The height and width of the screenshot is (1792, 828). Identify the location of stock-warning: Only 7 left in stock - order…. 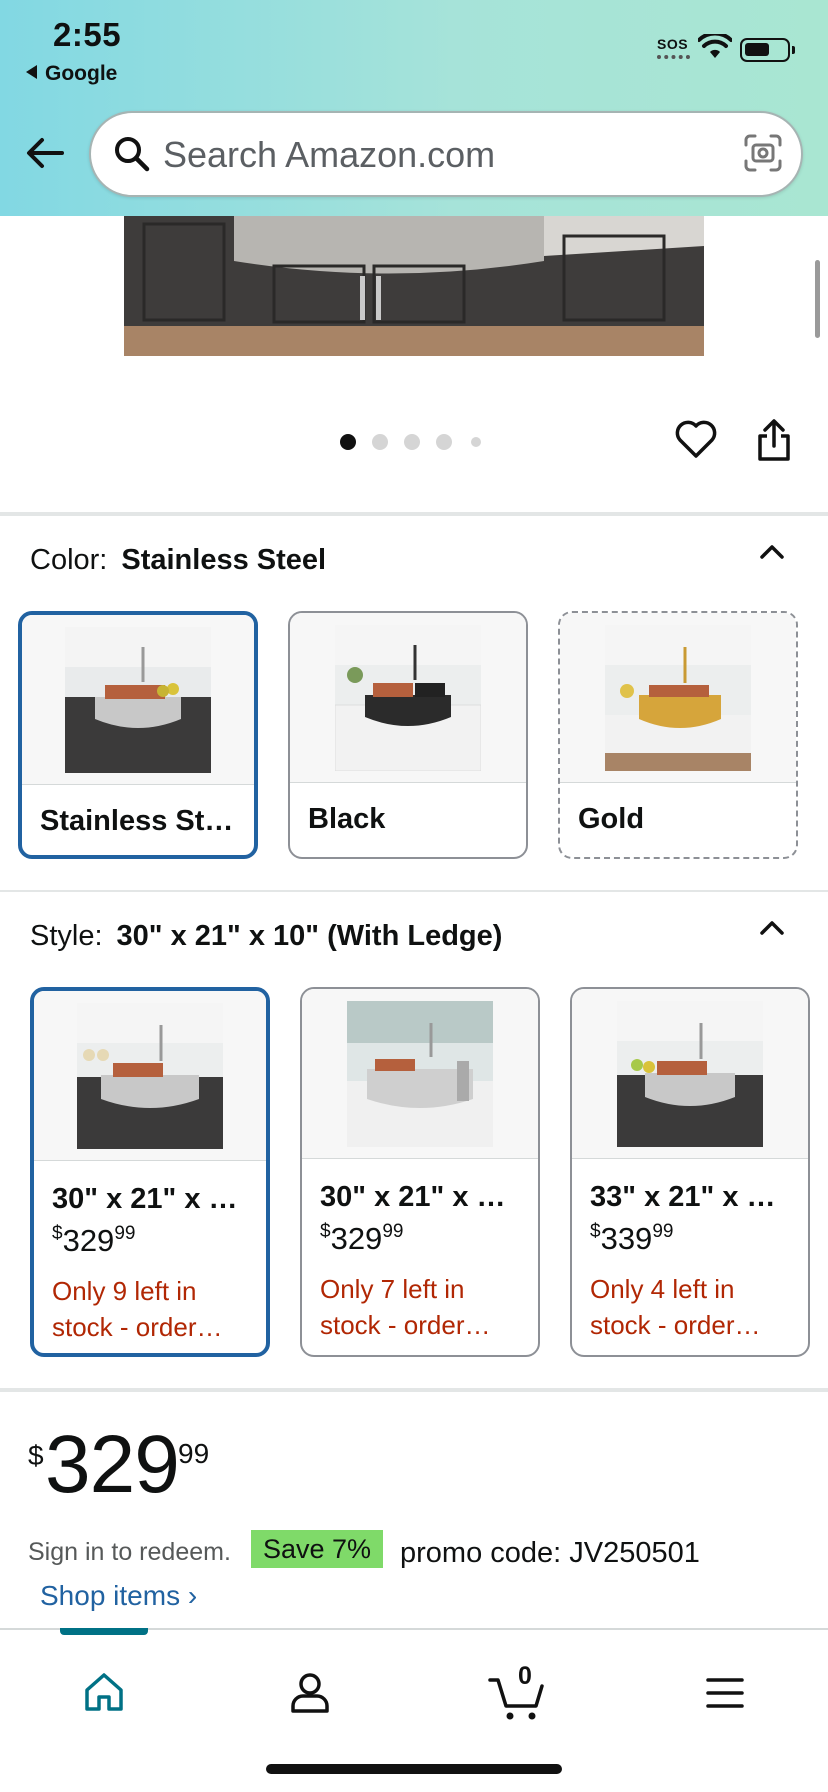
(424, 1307).